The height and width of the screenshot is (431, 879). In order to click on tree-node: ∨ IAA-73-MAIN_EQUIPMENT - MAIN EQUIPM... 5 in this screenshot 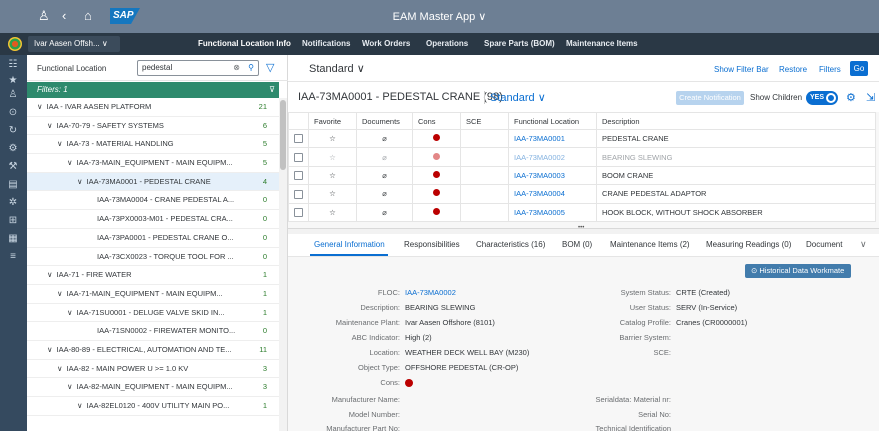, I will do `click(153, 163)`.